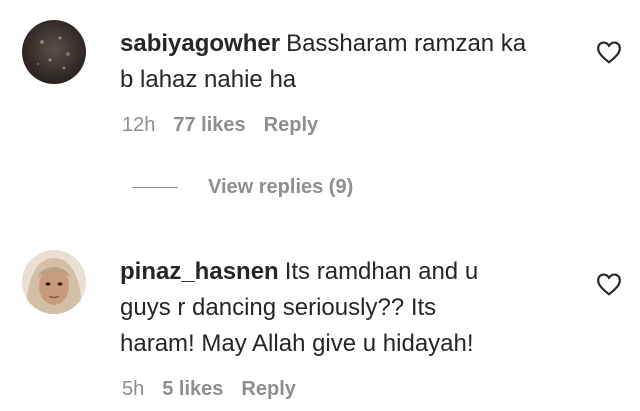 This screenshot has width=640, height=411. What do you see at coordinates (280, 187) in the screenshot?
I see `view-replies-label: View replies (9)` at bounding box center [280, 187].